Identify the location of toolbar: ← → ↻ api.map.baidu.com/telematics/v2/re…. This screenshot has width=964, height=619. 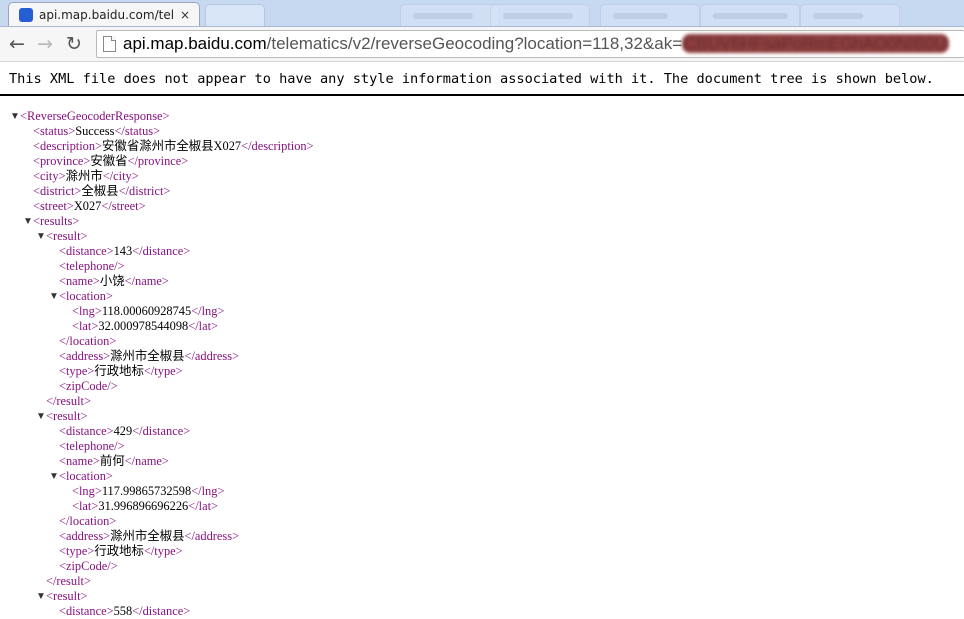
(482, 44).